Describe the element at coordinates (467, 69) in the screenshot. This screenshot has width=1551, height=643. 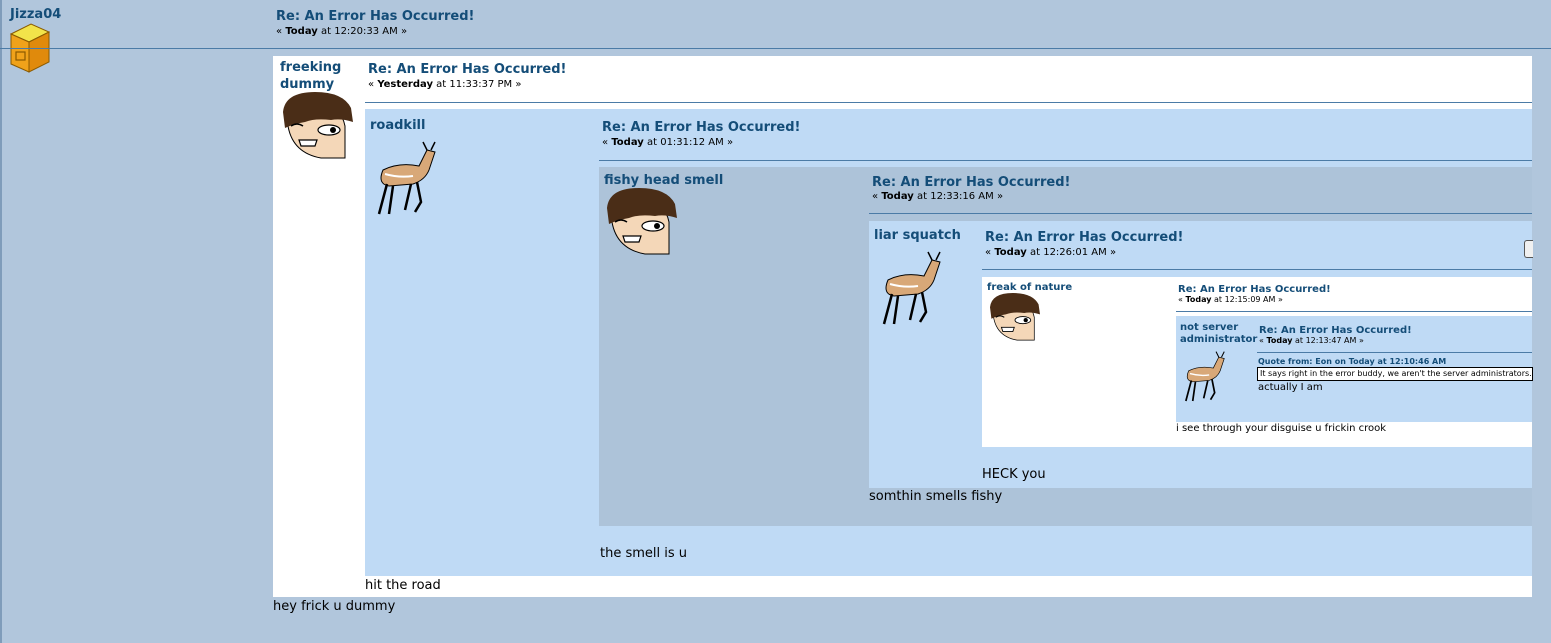
I see `quote-1-title: Re: An Error Has Occurred!` at that location.